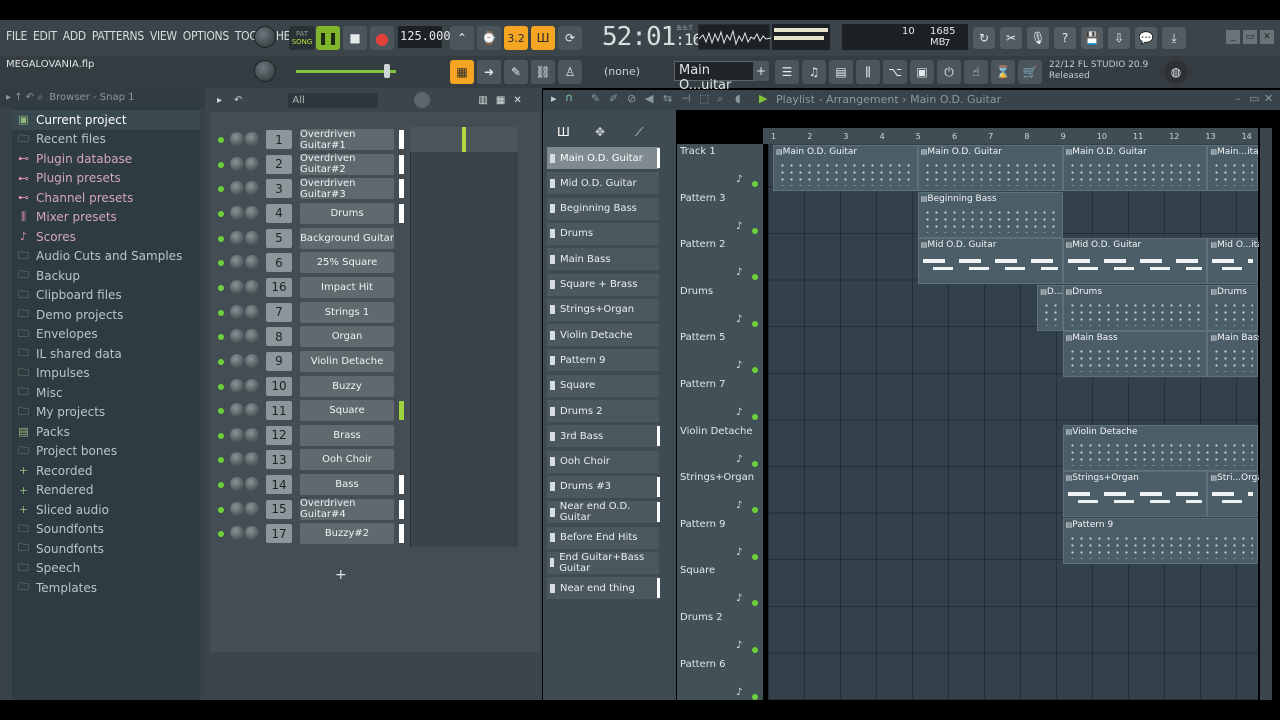  What do you see at coordinates (603, 385) in the screenshot?
I see `pattern-picker-item: Square` at bounding box center [603, 385].